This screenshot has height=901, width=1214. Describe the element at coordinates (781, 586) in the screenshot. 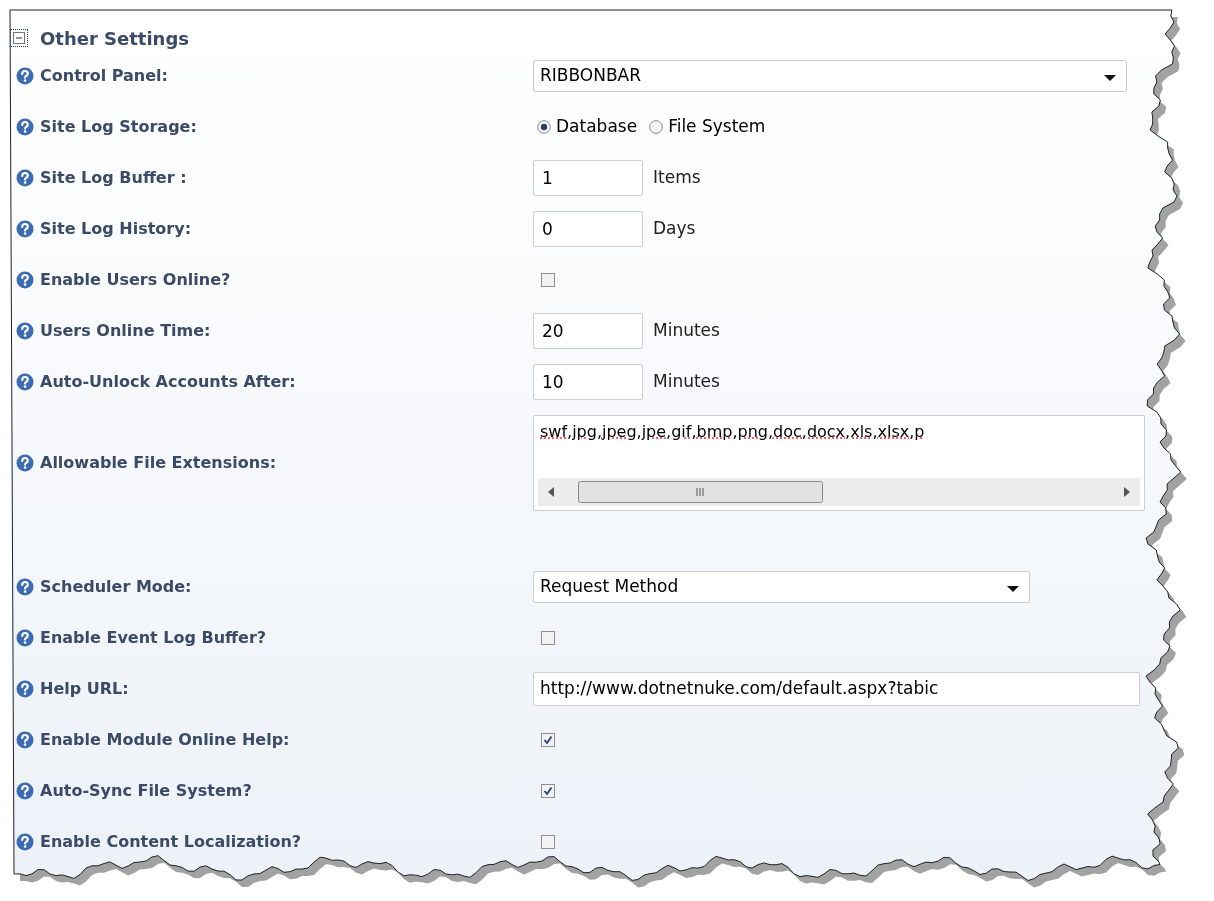

I see `dropdown: Request Method` at that location.